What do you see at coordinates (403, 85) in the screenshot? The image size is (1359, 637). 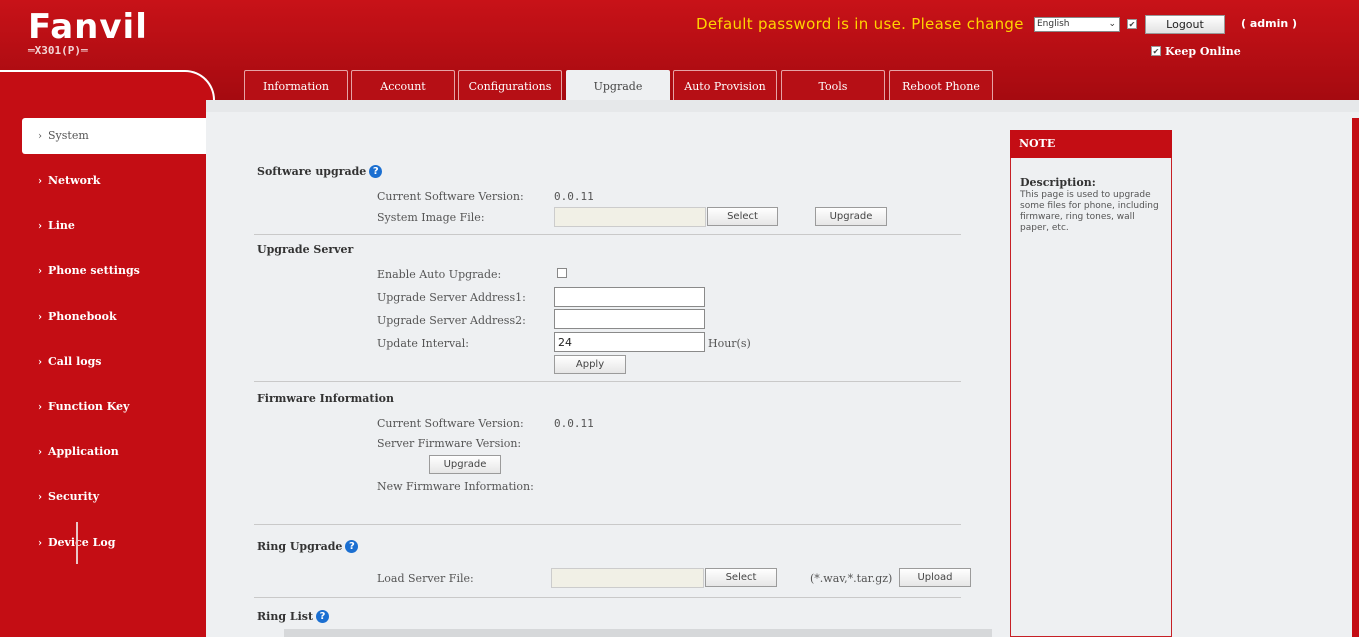 I see `tab-account: Account` at bounding box center [403, 85].